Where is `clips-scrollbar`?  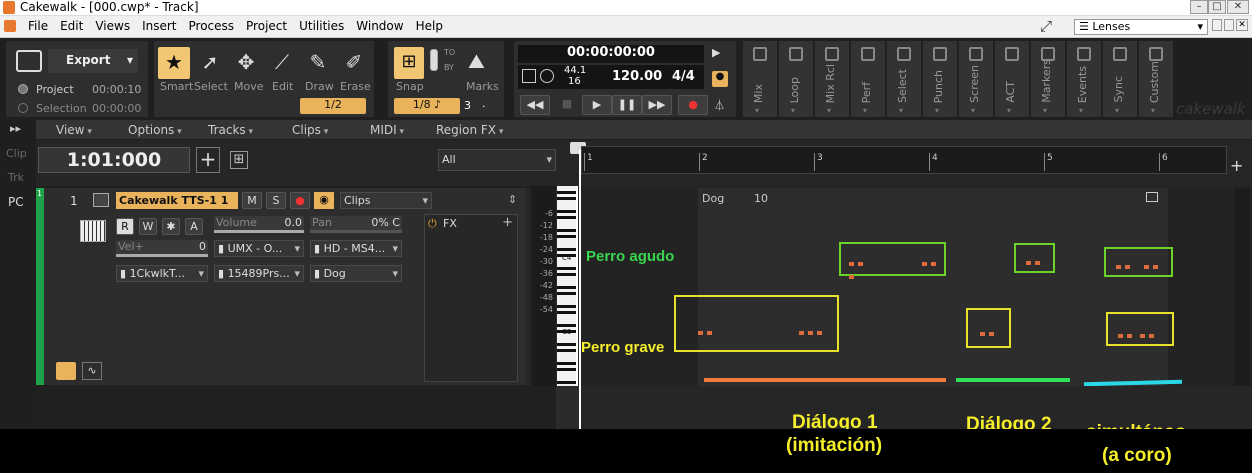
clips-scrollbar is located at coordinates (1242, 287).